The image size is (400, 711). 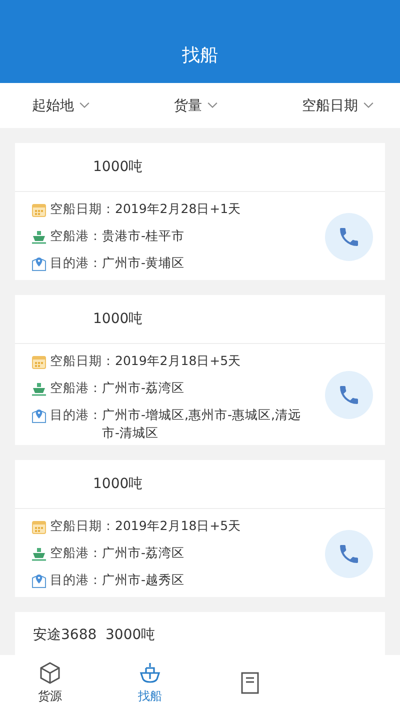 I want to click on page-title: 找船, so click(x=200, y=55).